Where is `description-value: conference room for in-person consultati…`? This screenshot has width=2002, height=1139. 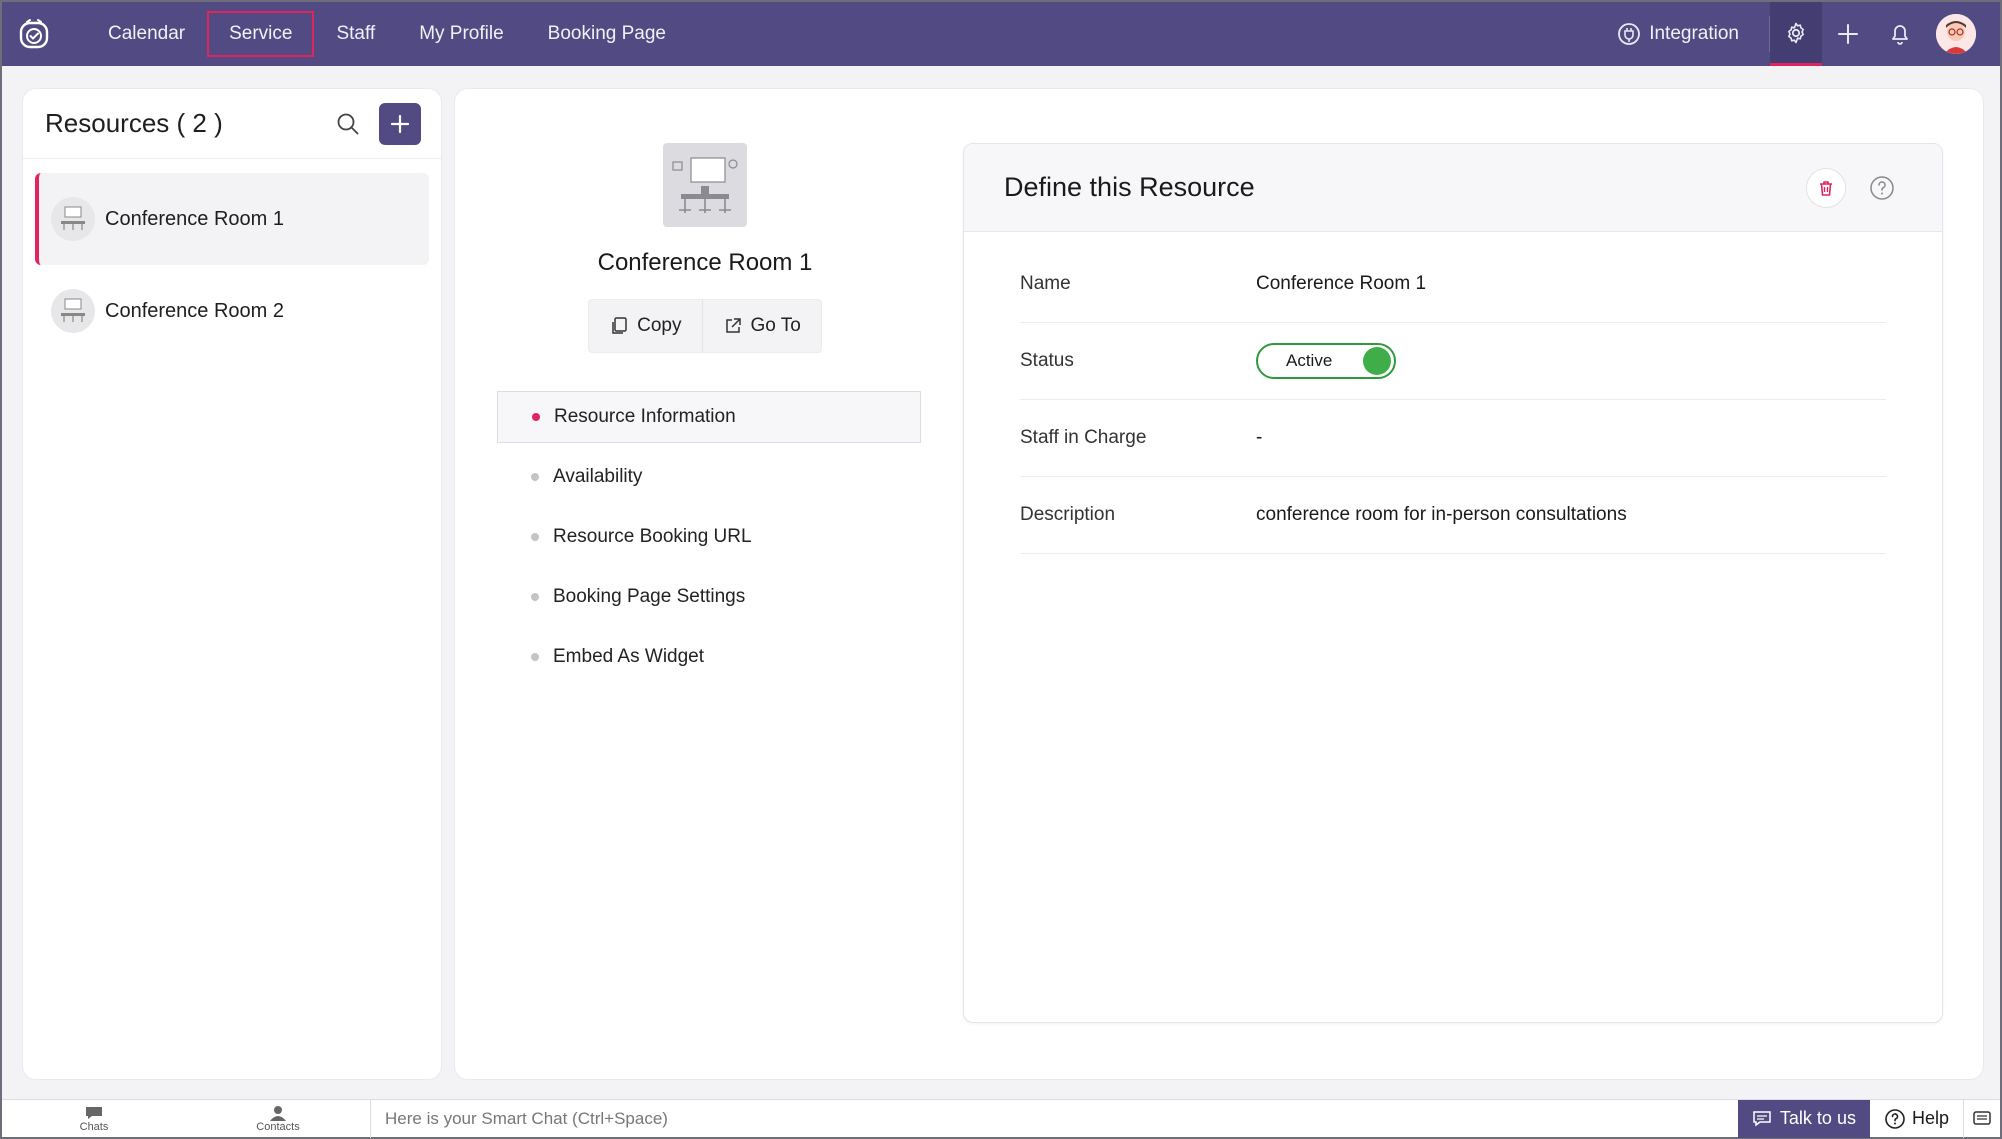 description-value: conference room for in-person consultati… is located at coordinates (1441, 515).